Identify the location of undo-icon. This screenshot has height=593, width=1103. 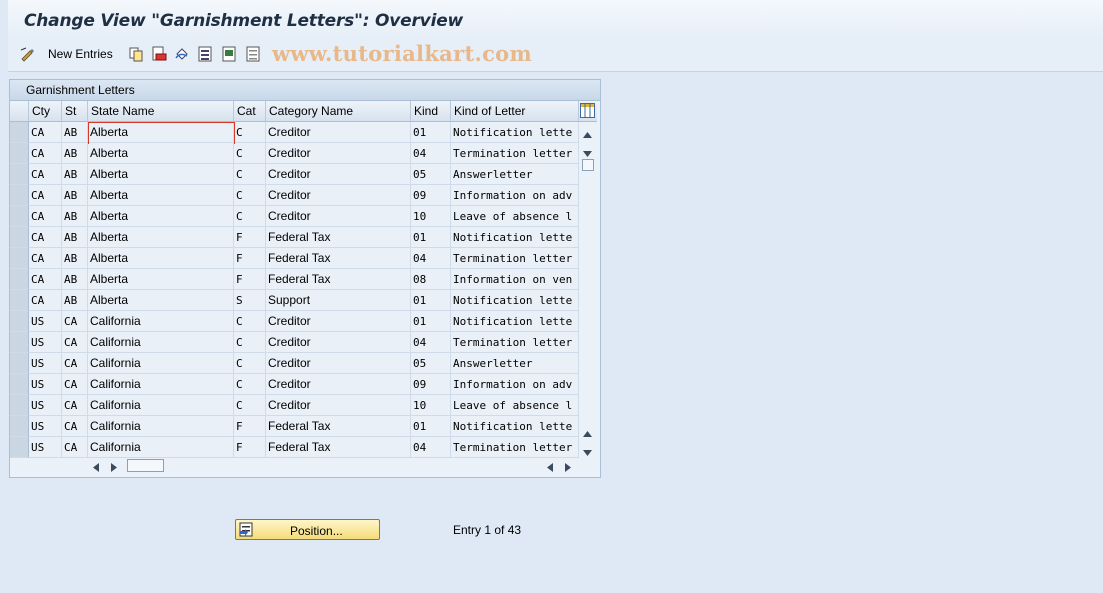
(182, 54).